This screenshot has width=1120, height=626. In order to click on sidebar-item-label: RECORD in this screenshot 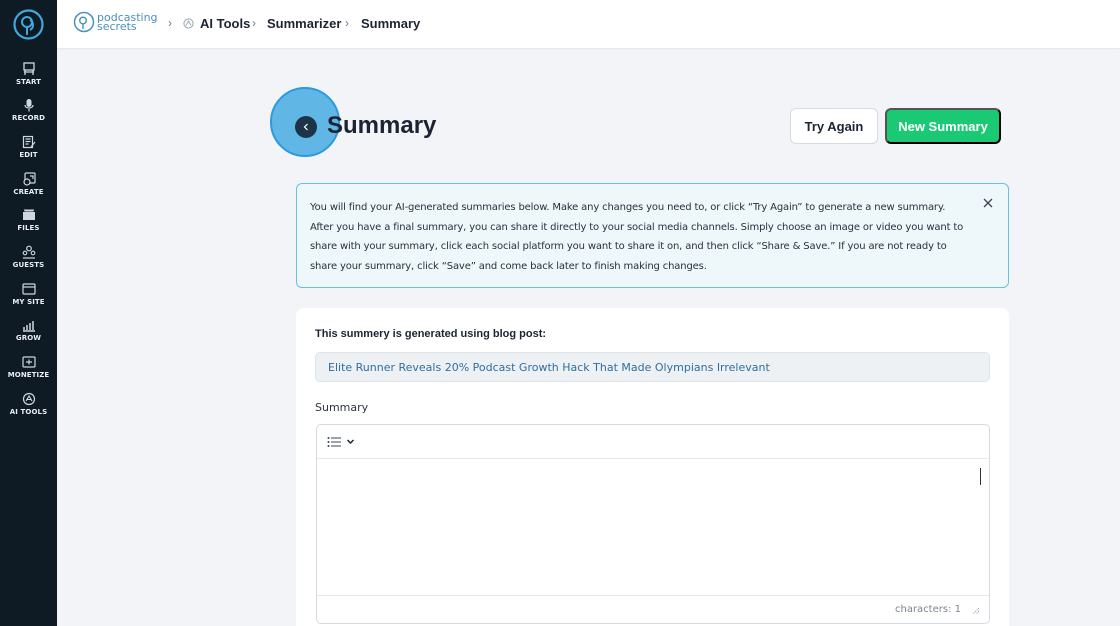, I will do `click(28, 118)`.